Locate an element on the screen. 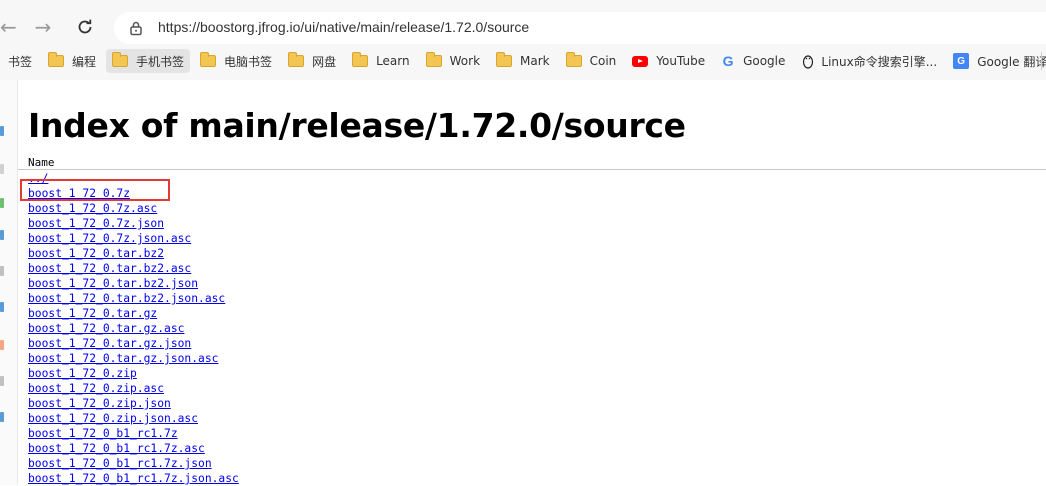  list-item: boost_1_72_0.tar.gz is located at coordinates (133, 313).